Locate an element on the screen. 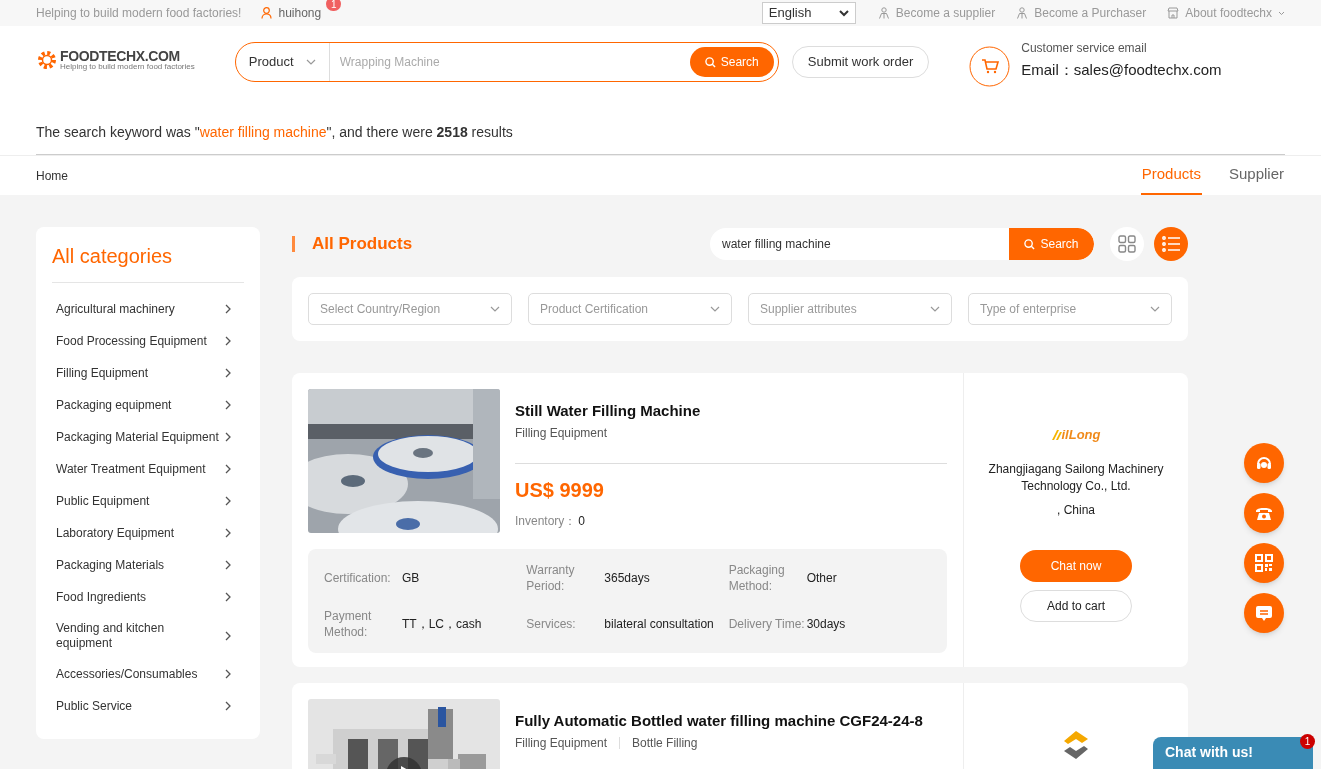 The image size is (1321, 769). logo-tagline: Helping to build modern food factories is located at coordinates (127, 67).